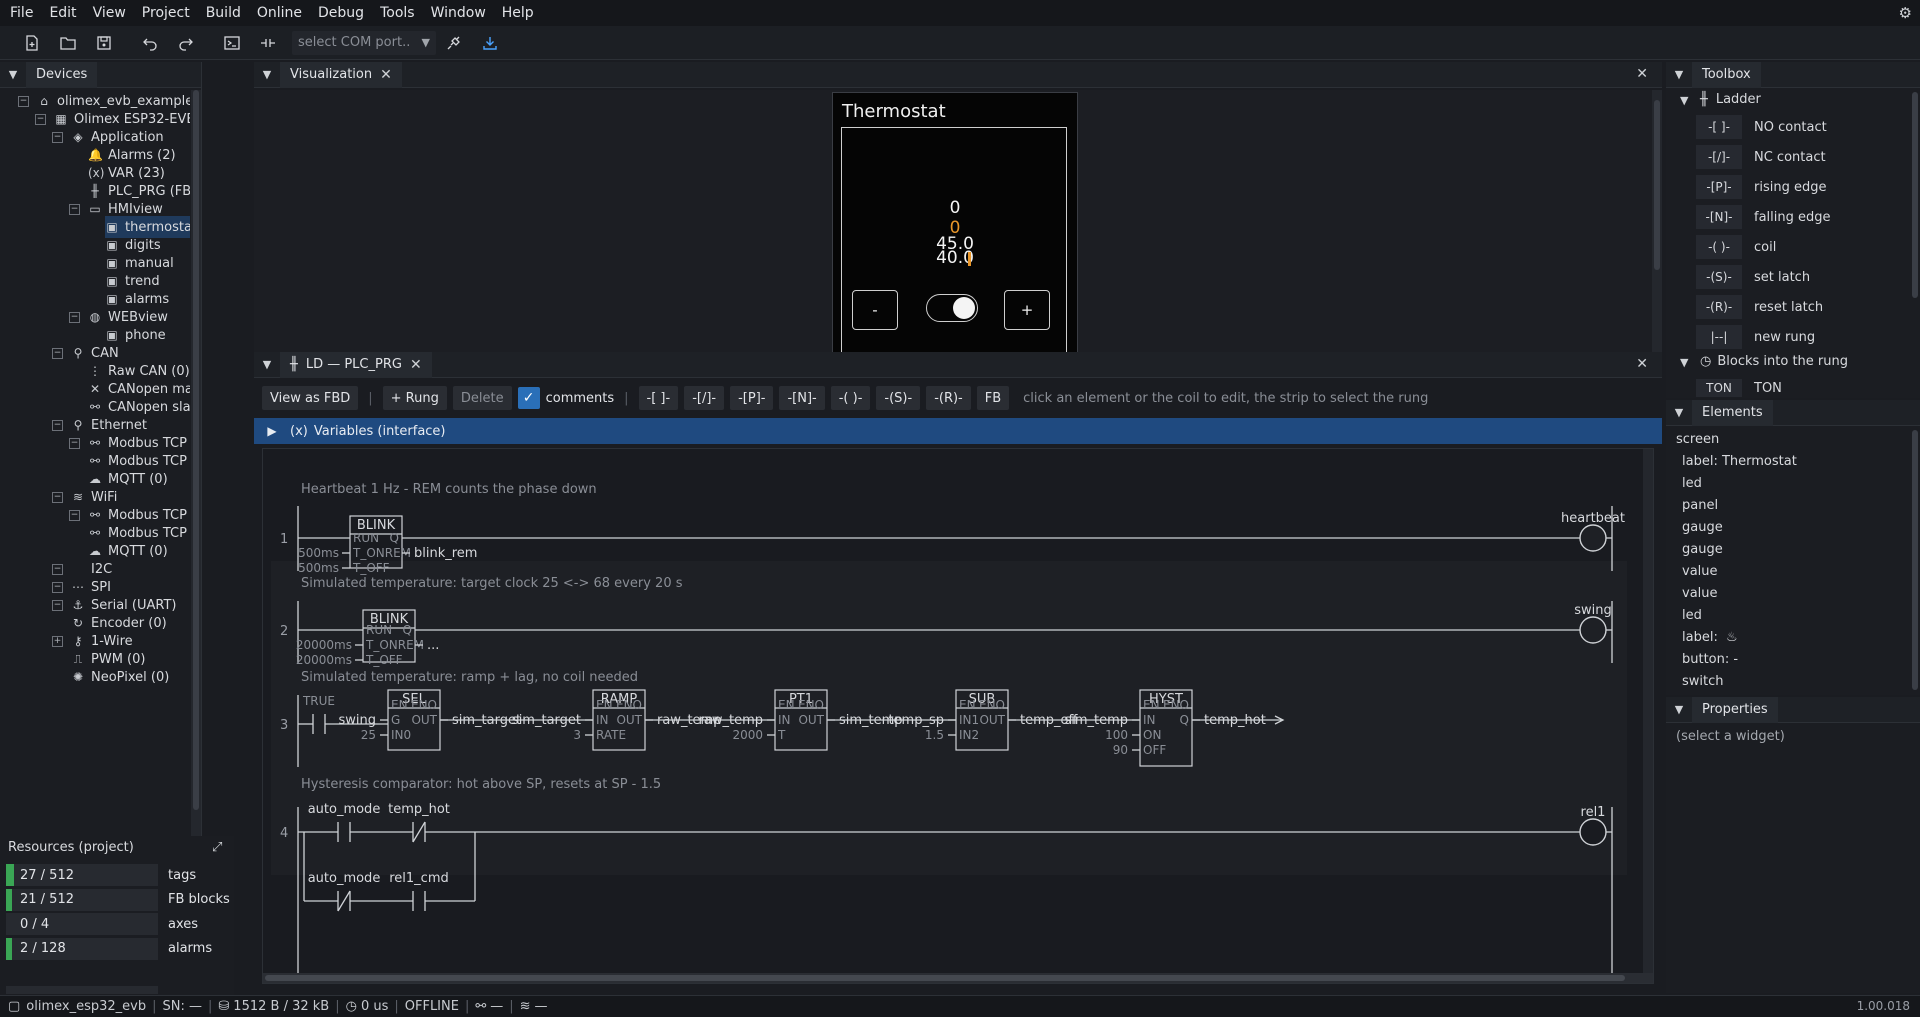 Image resolution: width=1920 pixels, height=1017 pixels. Describe the element at coordinates (1726, 74) in the screenshot. I see `tab-toolbox: Toolbox` at that location.